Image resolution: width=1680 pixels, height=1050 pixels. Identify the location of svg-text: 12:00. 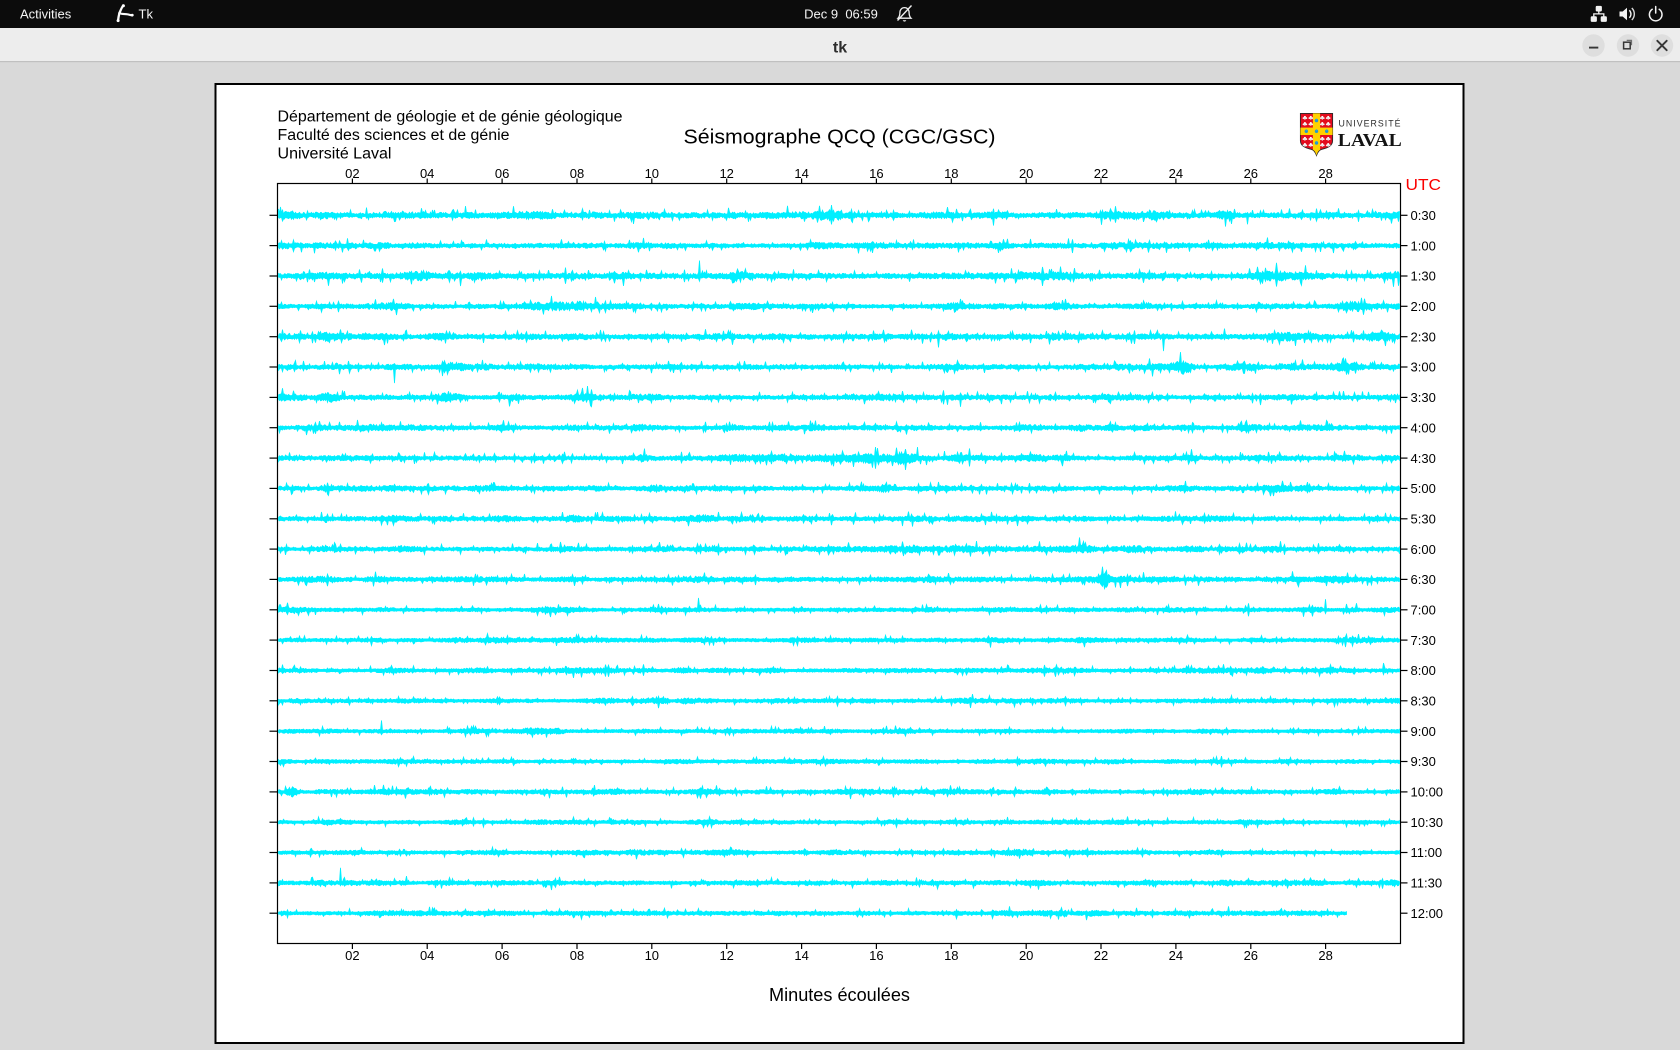
(1427, 913).